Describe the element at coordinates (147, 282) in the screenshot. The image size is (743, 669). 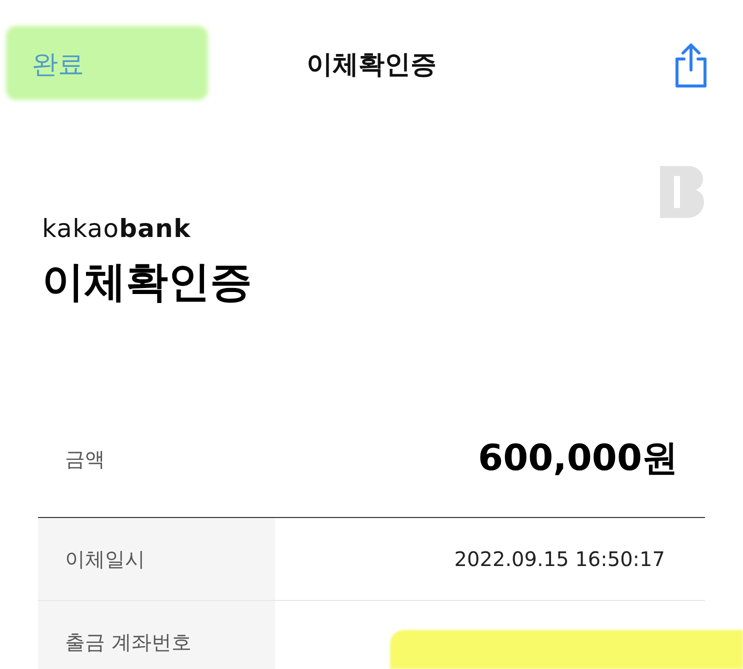
I see `page-heading: 이체확인증` at that location.